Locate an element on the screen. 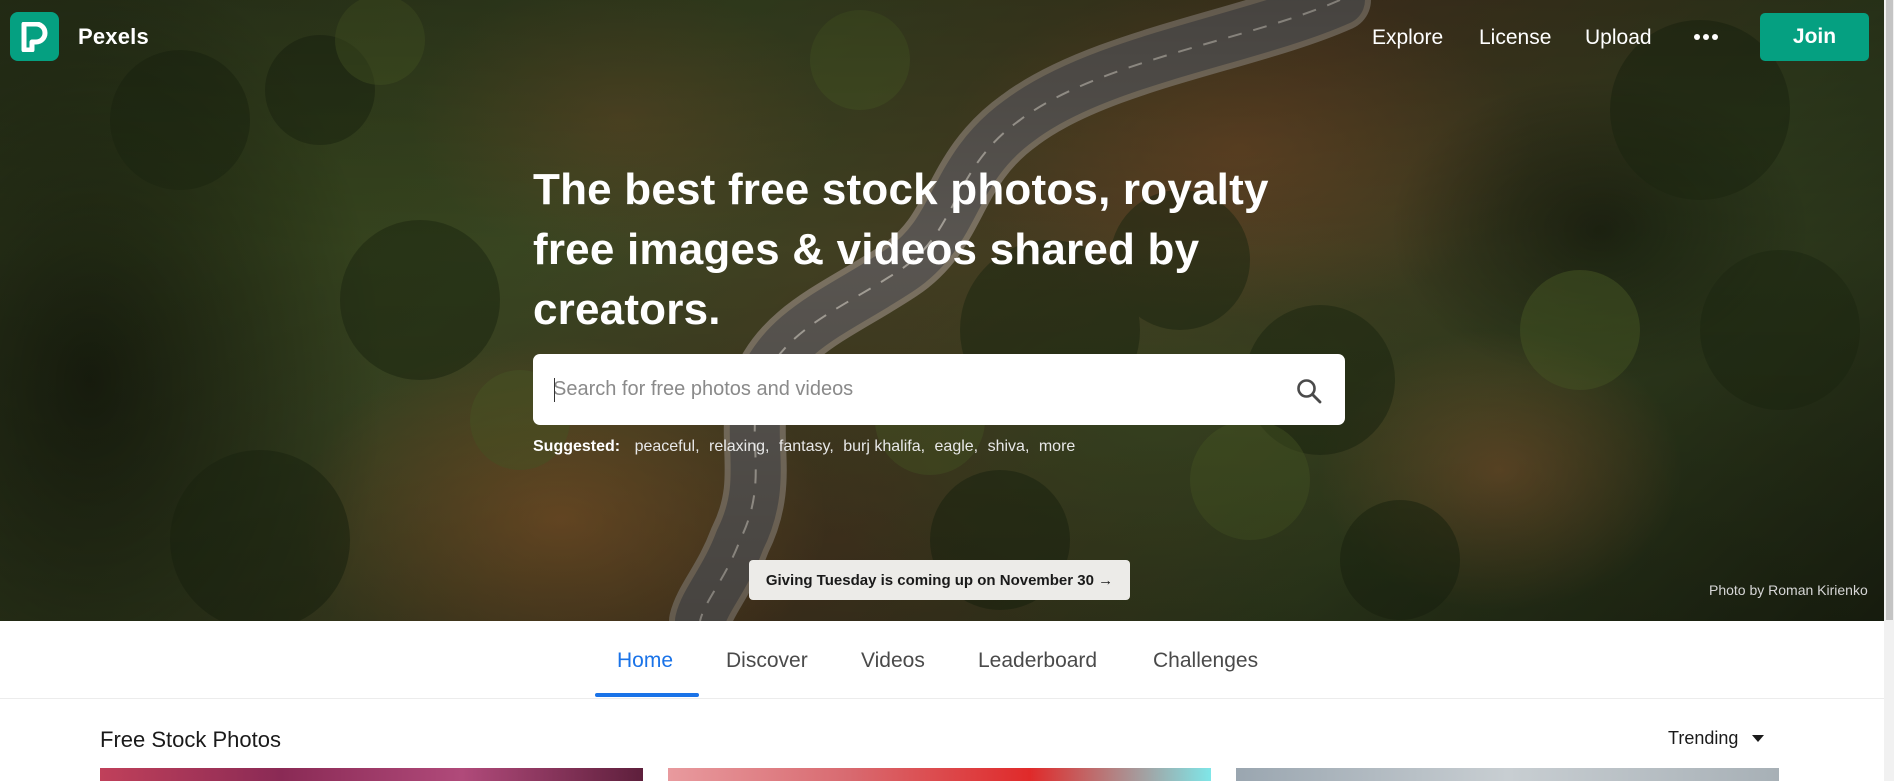  search-bar is located at coordinates (939, 389).